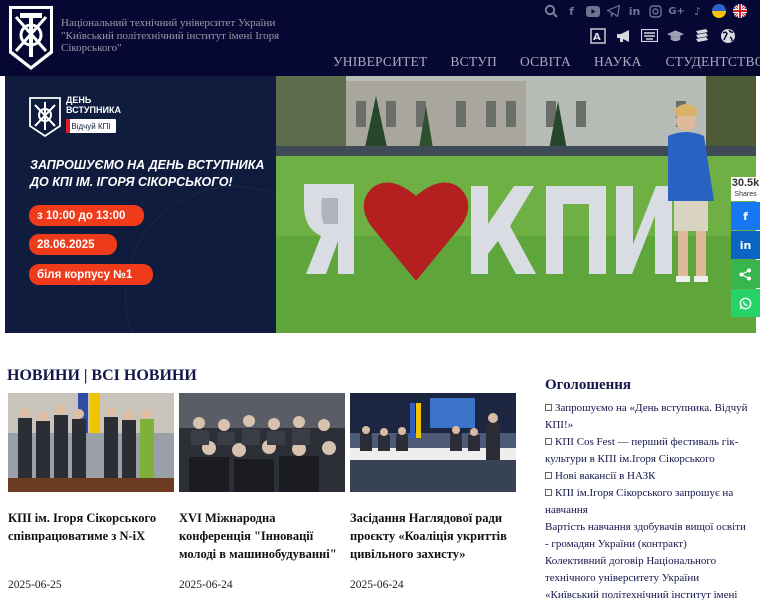  I want to click on share-button, so click(745, 274).